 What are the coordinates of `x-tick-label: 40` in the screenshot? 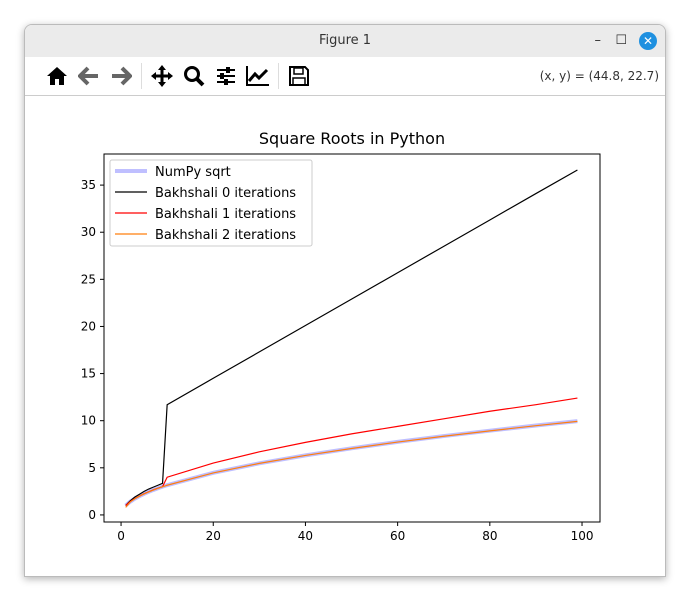 It's located at (305, 536).